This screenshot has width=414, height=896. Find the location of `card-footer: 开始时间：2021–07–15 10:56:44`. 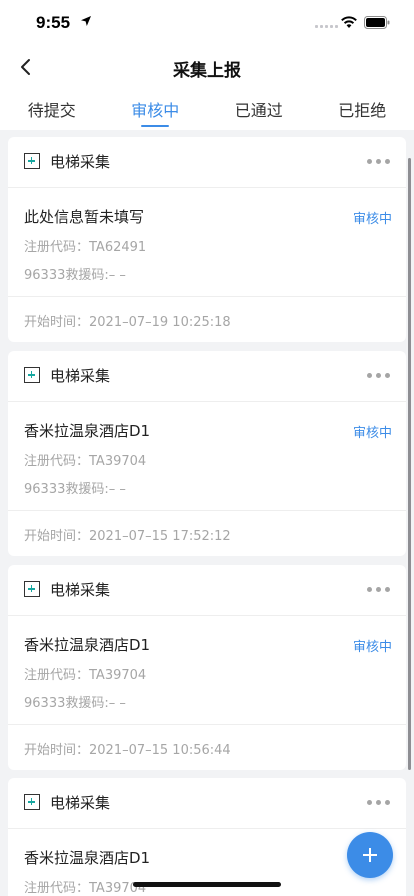

card-footer: 开始时间：2021–07–15 10:56:44 is located at coordinates (207, 747).